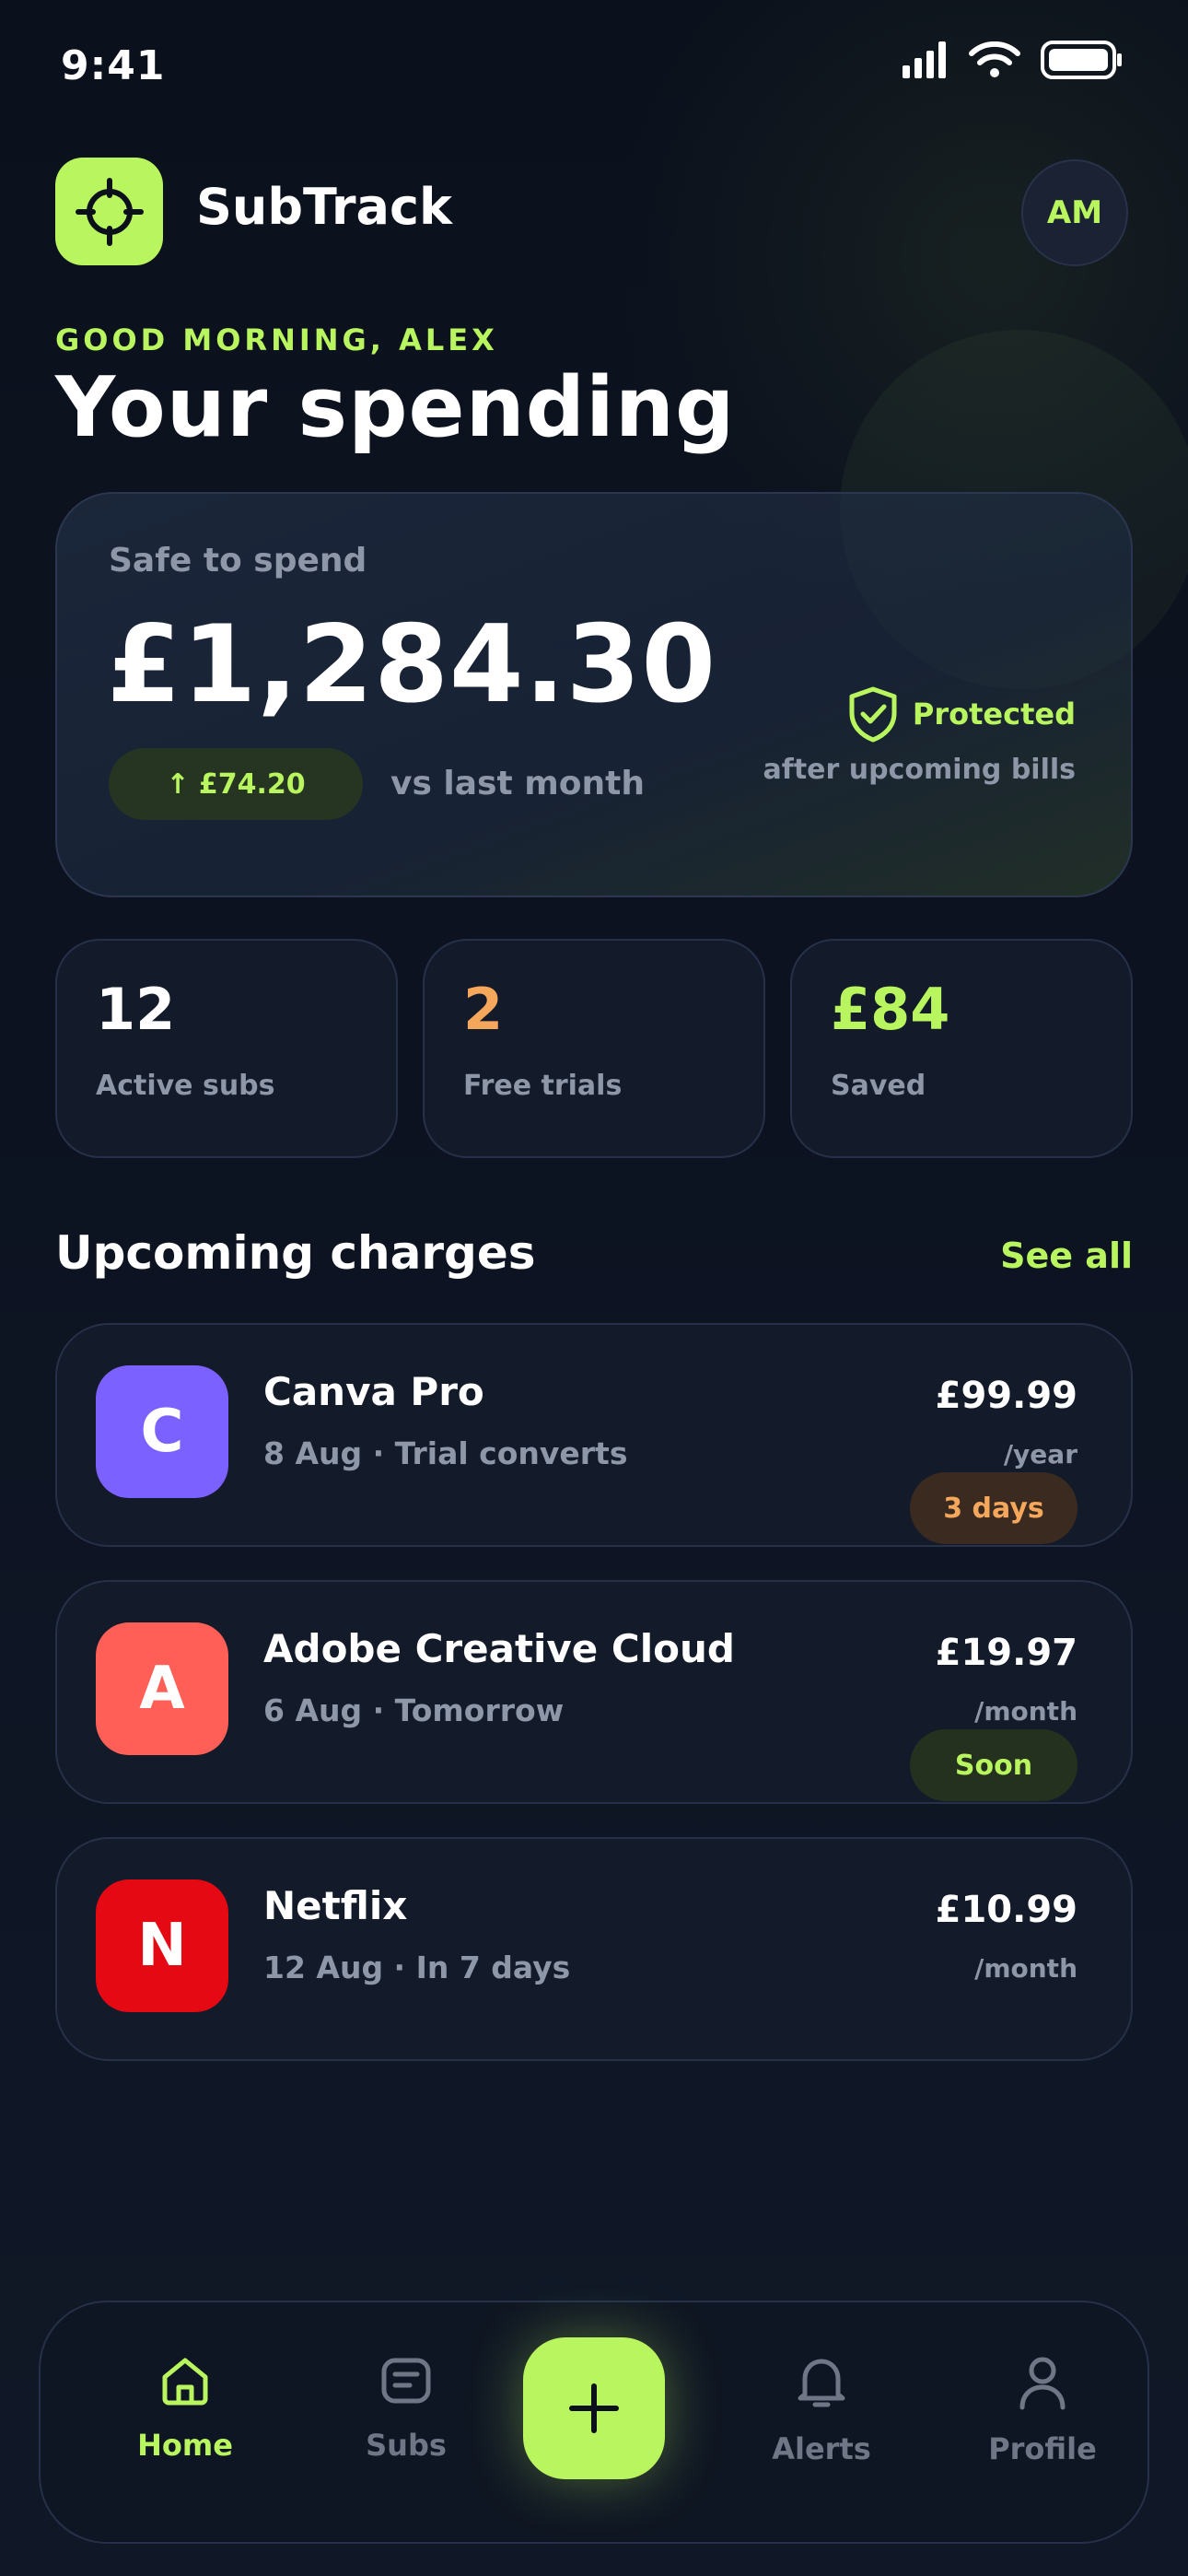 This screenshot has width=1188, height=2576. Describe the element at coordinates (1074, 212) in the screenshot. I see `avatar: AM` at that location.